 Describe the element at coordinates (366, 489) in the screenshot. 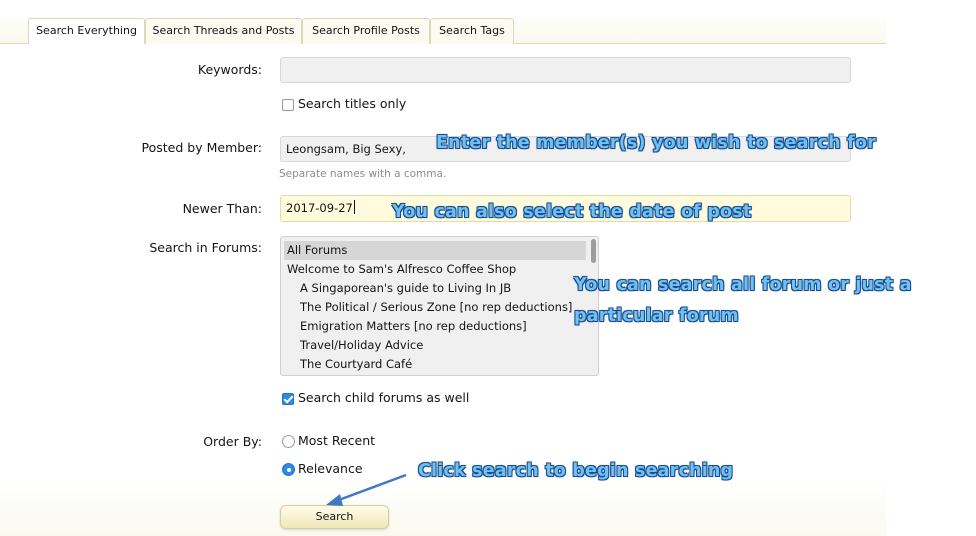

I see `pointer-arrow-icon` at that location.